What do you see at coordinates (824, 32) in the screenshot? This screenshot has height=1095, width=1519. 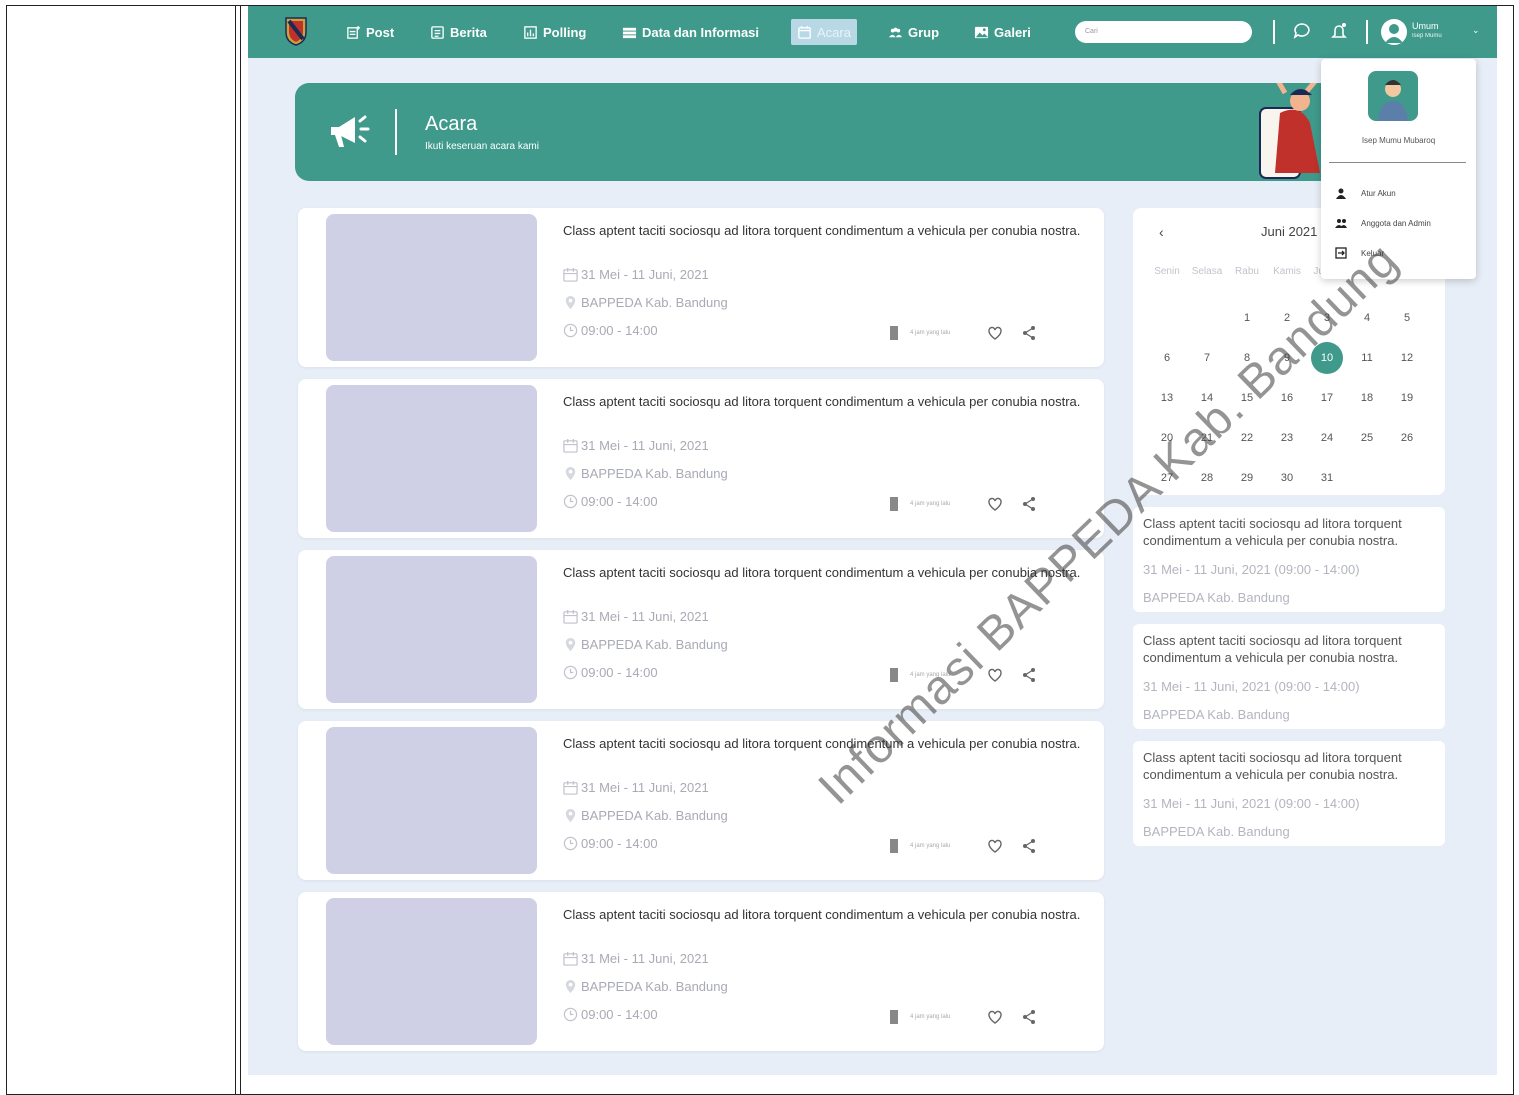 I see `nav-acara: Acara` at bounding box center [824, 32].